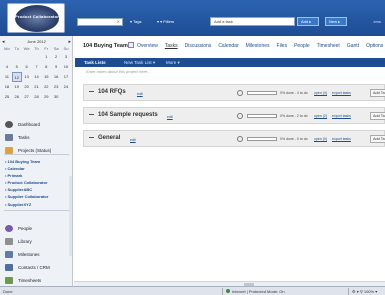 The height and width of the screenshot is (295, 385). I want to click on sidebar-scrollbar, so click(70, 216).